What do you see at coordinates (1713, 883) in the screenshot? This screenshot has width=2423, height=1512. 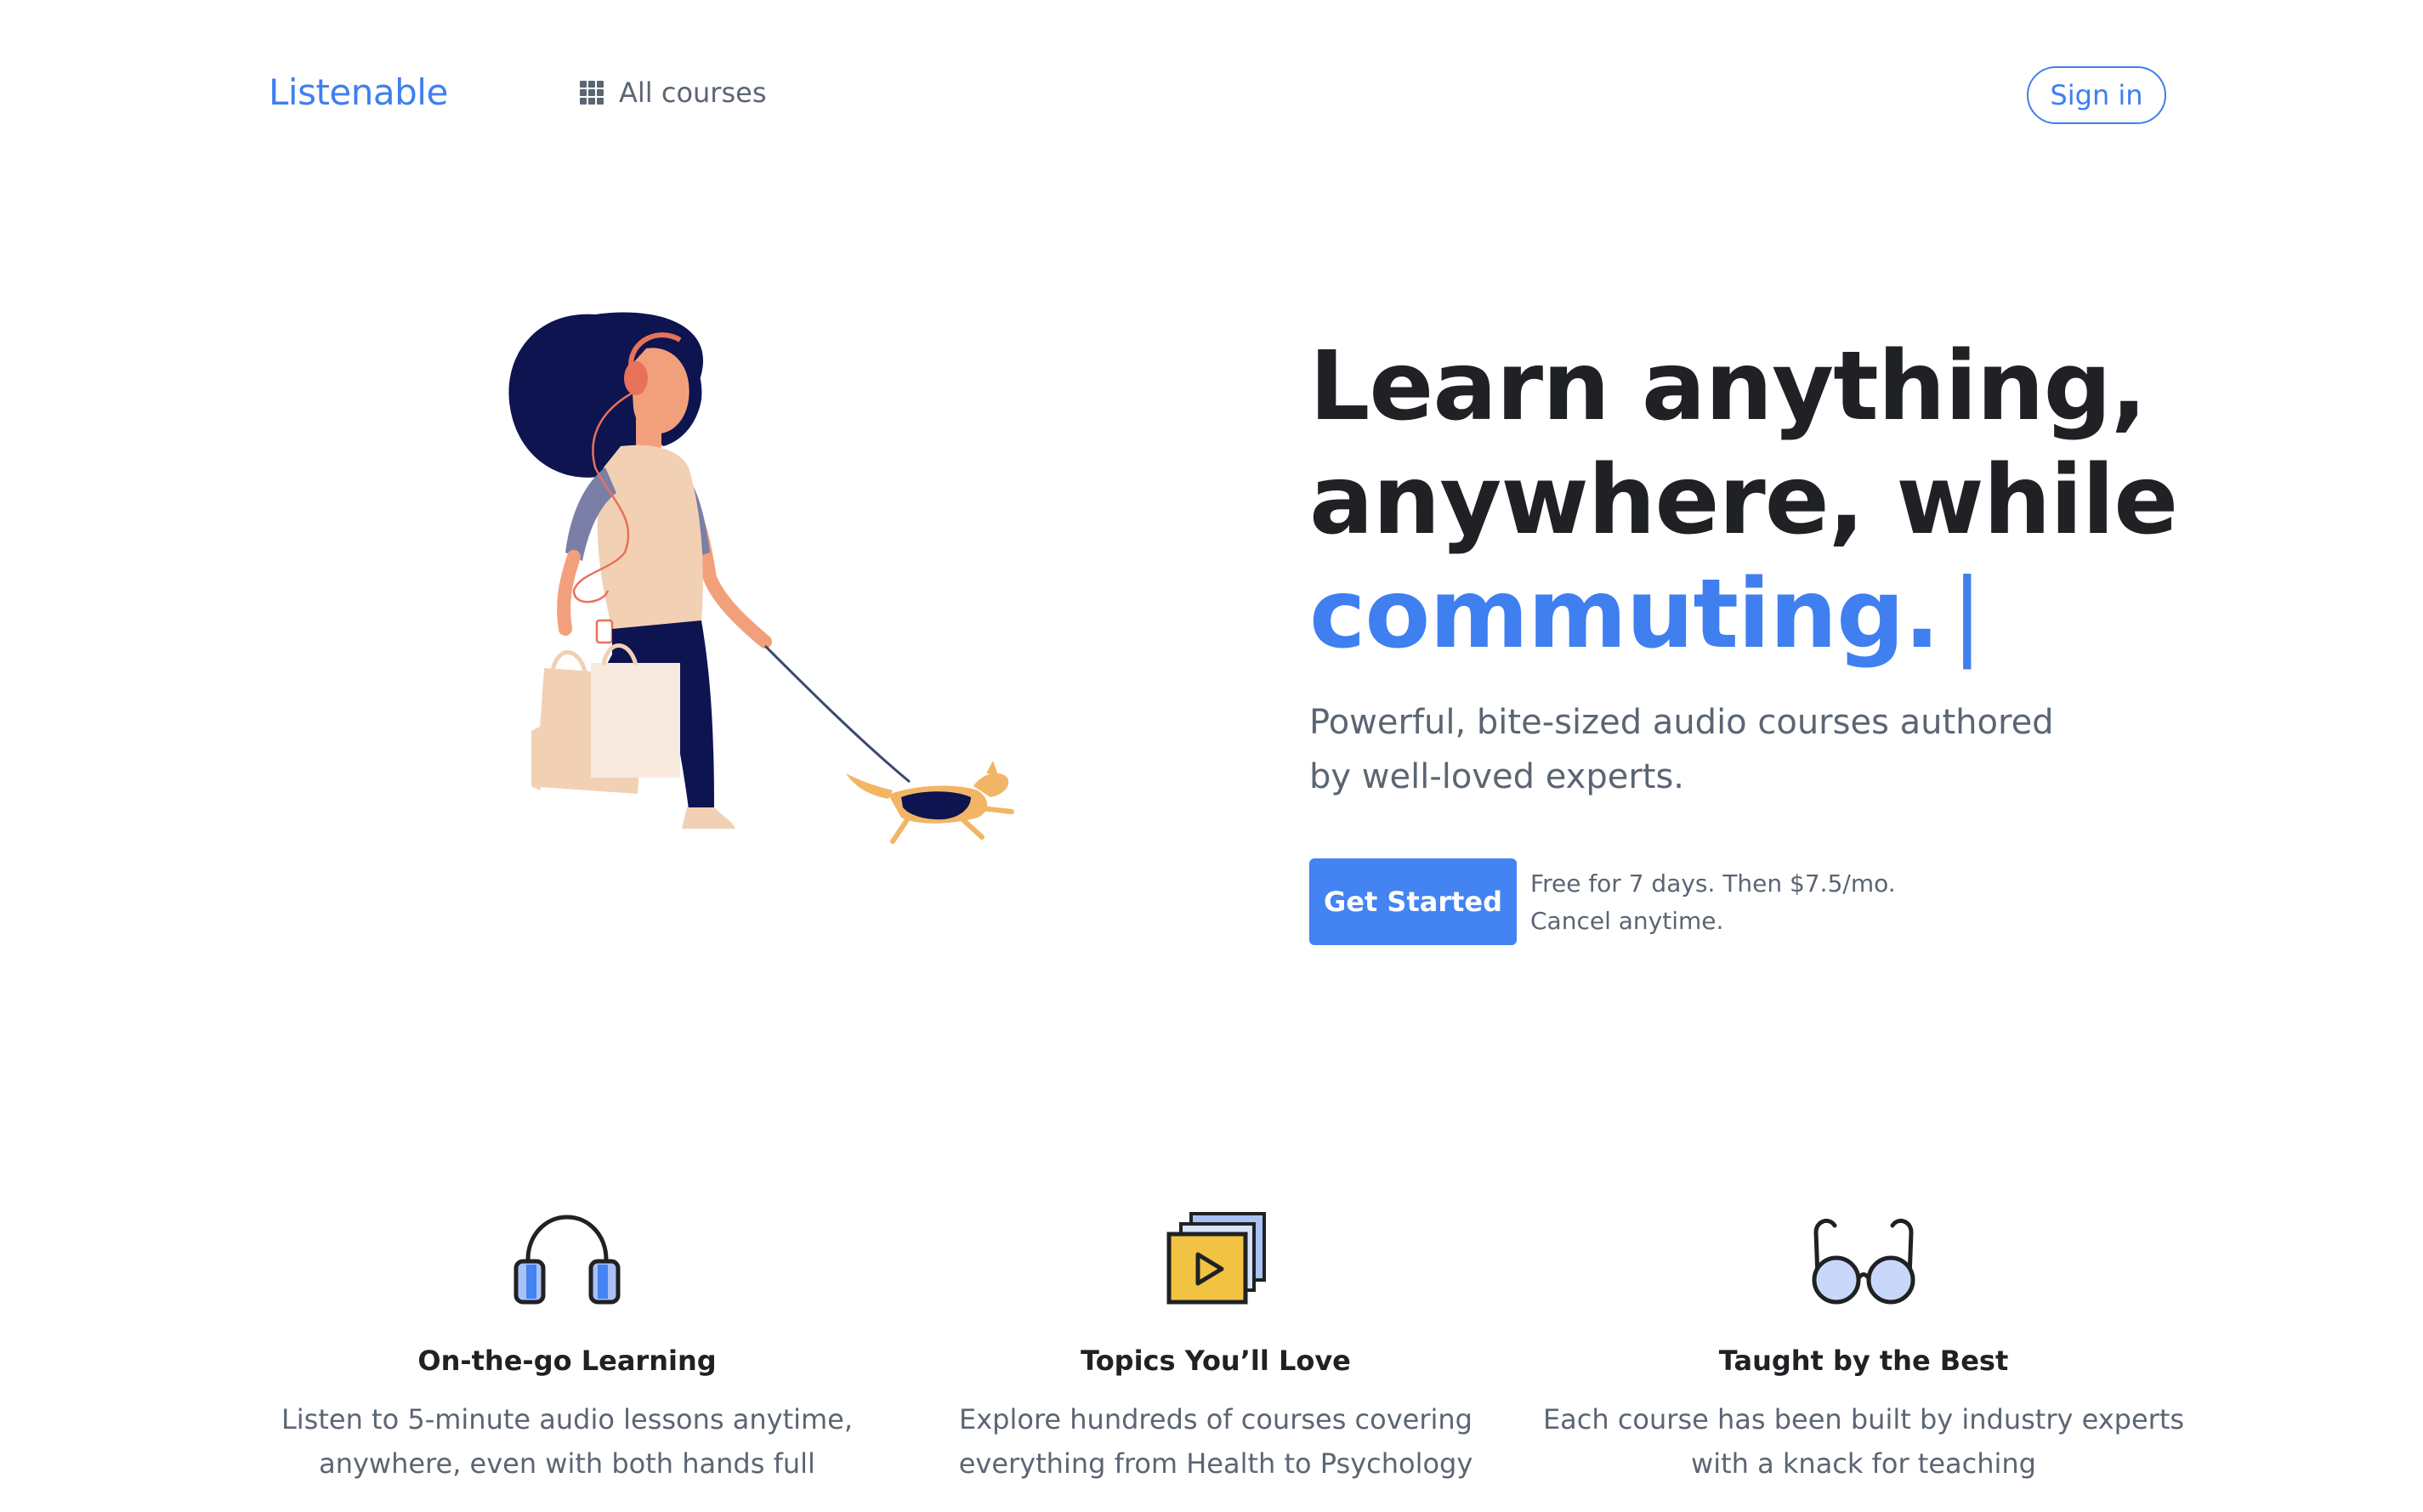 I see `pricing-note-line-1: Free for 7 days. Then $7.5/mo.` at bounding box center [1713, 883].